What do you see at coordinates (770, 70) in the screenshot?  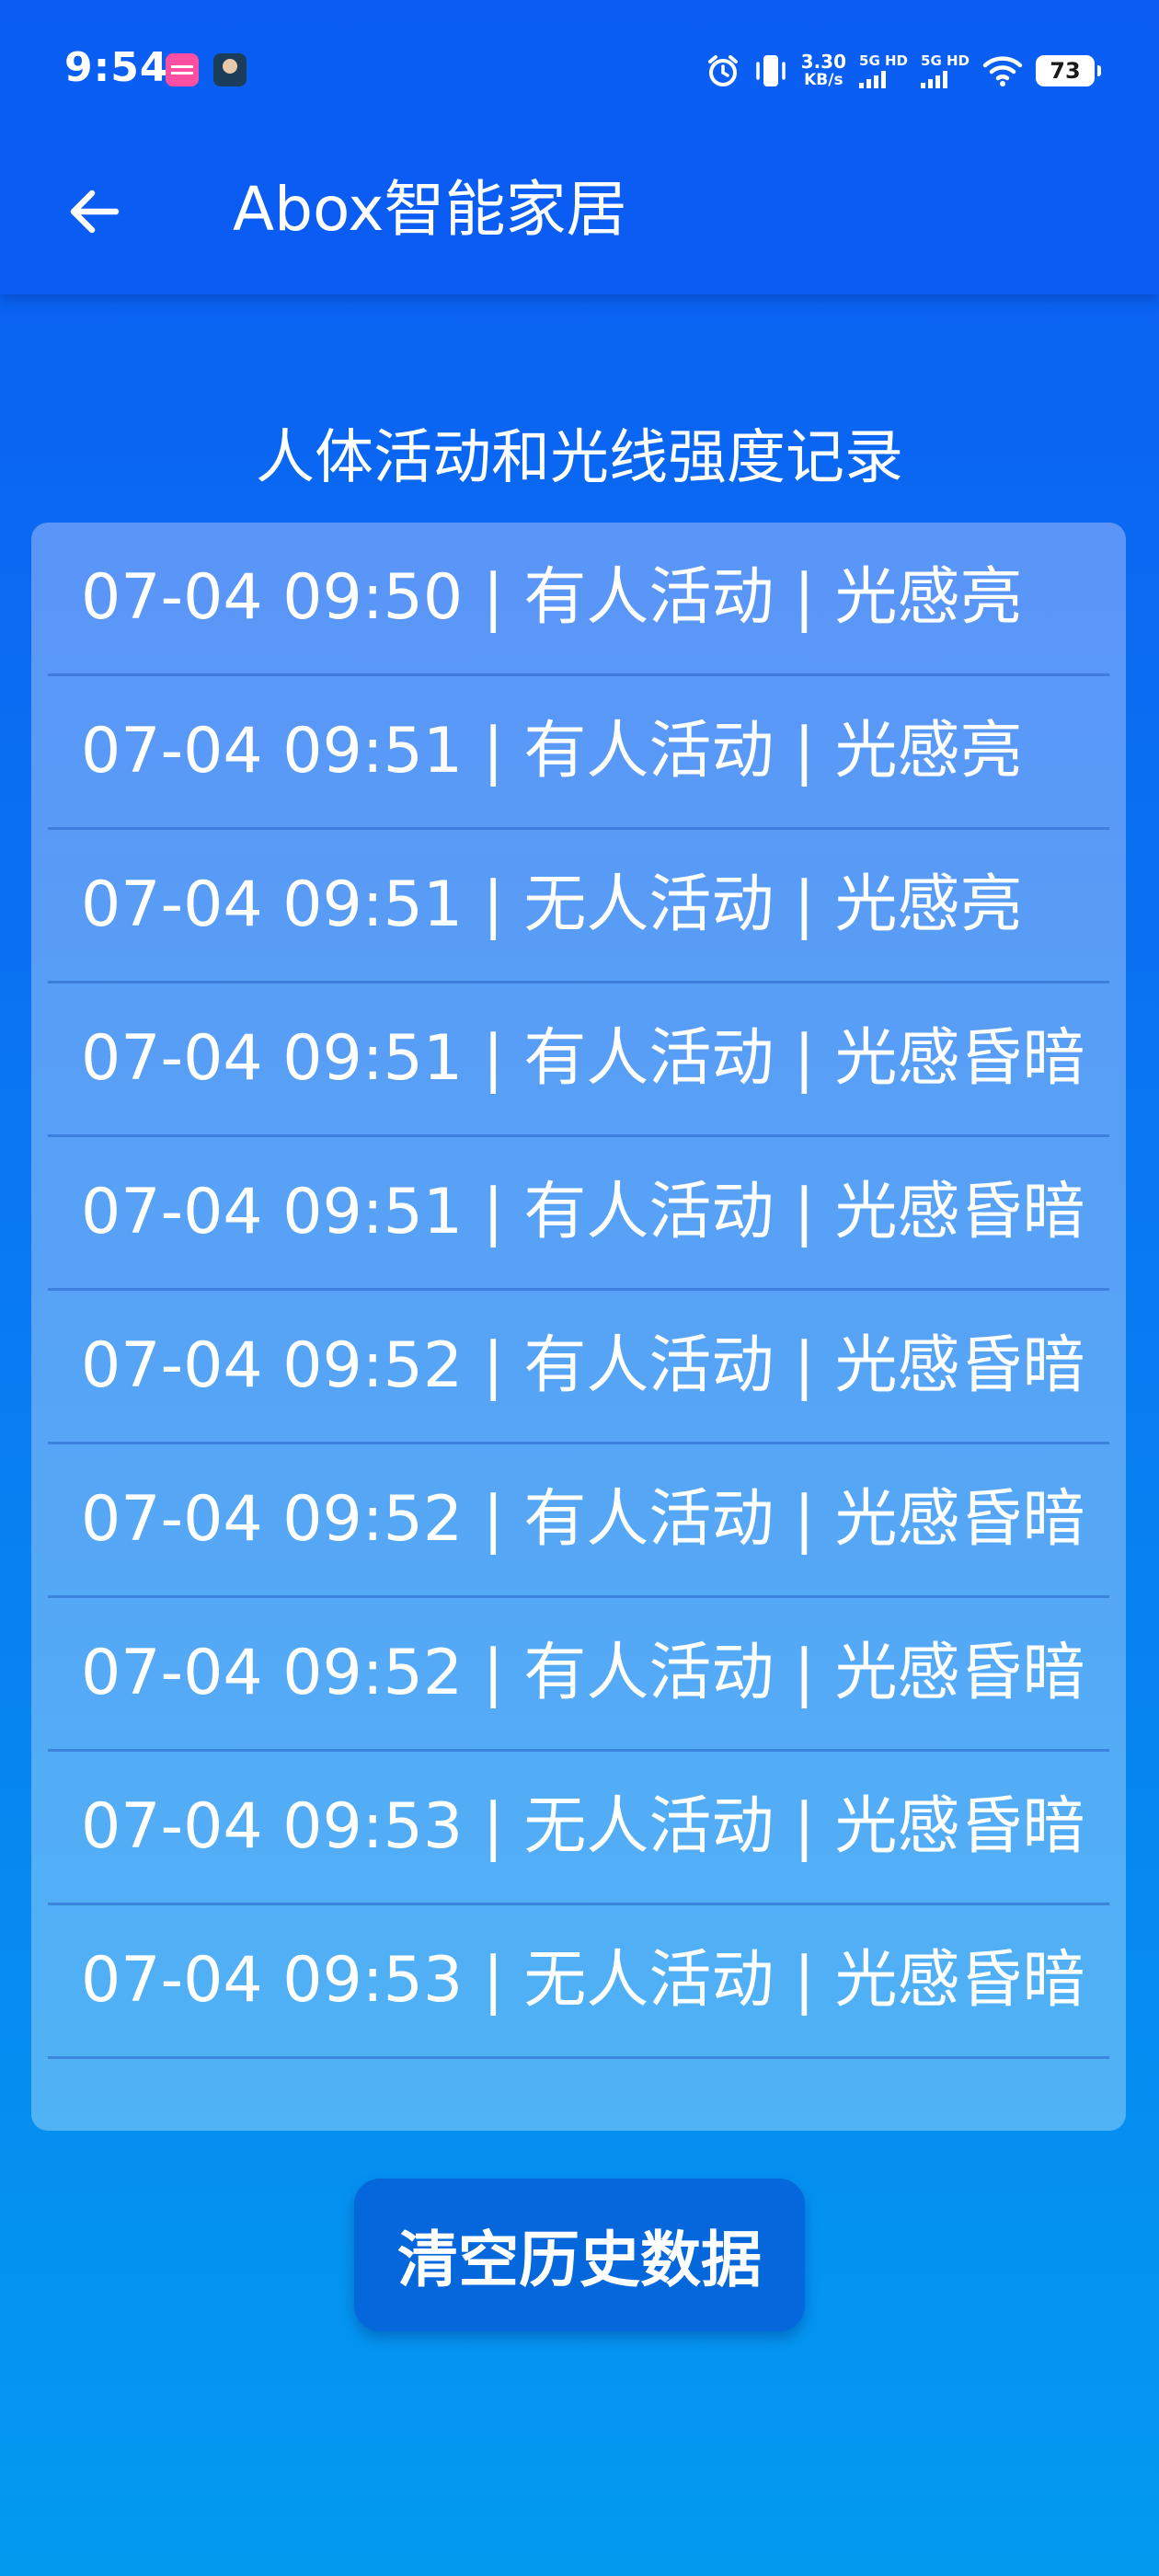 I see `vibrate-icon` at bounding box center [770, 70].